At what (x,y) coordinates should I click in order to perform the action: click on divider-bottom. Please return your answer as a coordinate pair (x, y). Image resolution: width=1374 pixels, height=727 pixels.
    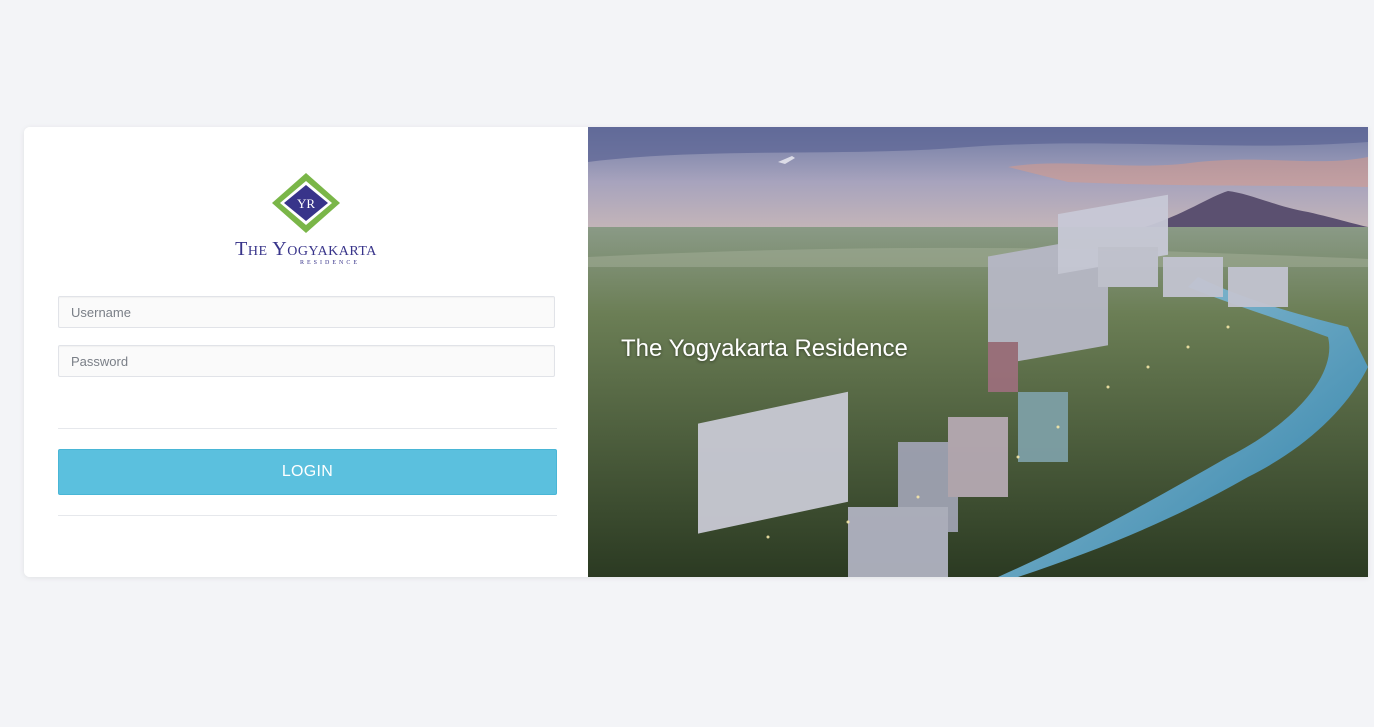
    Looking at the image, I should click on (307, 515).